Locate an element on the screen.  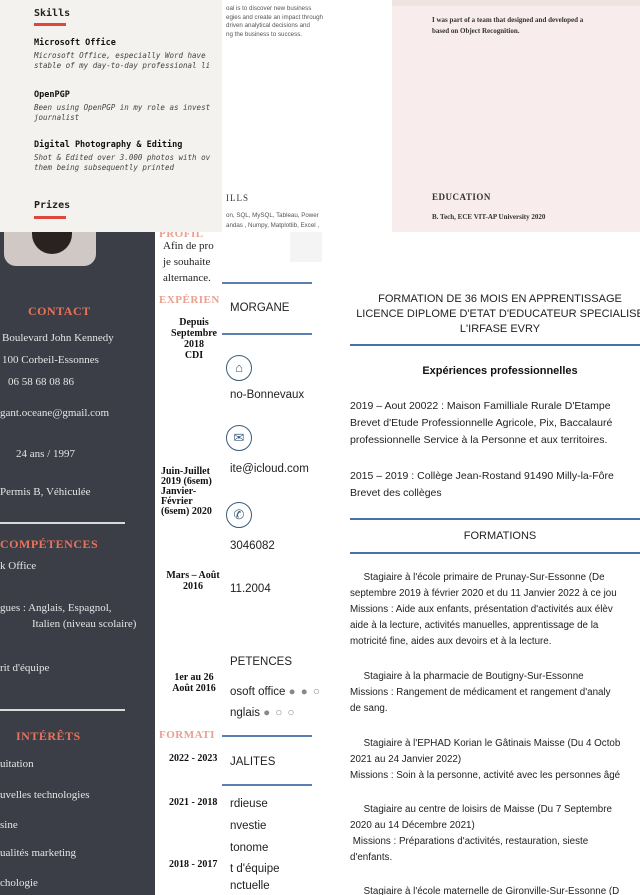
competences-heading: PETENCES is located at coordinates (261, 662).